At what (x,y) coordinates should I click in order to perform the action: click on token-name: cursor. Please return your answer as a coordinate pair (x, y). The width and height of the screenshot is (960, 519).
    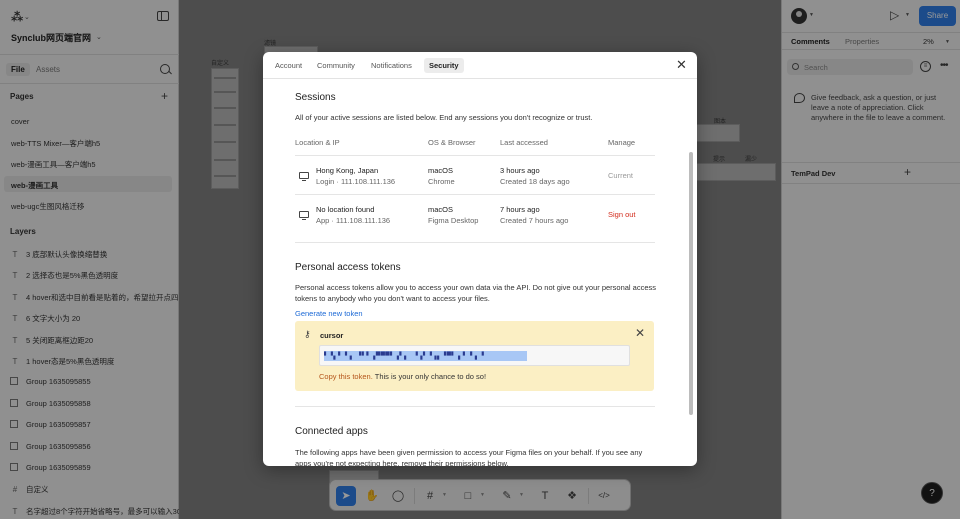
    Looking at the image, I should click on (332, 335).